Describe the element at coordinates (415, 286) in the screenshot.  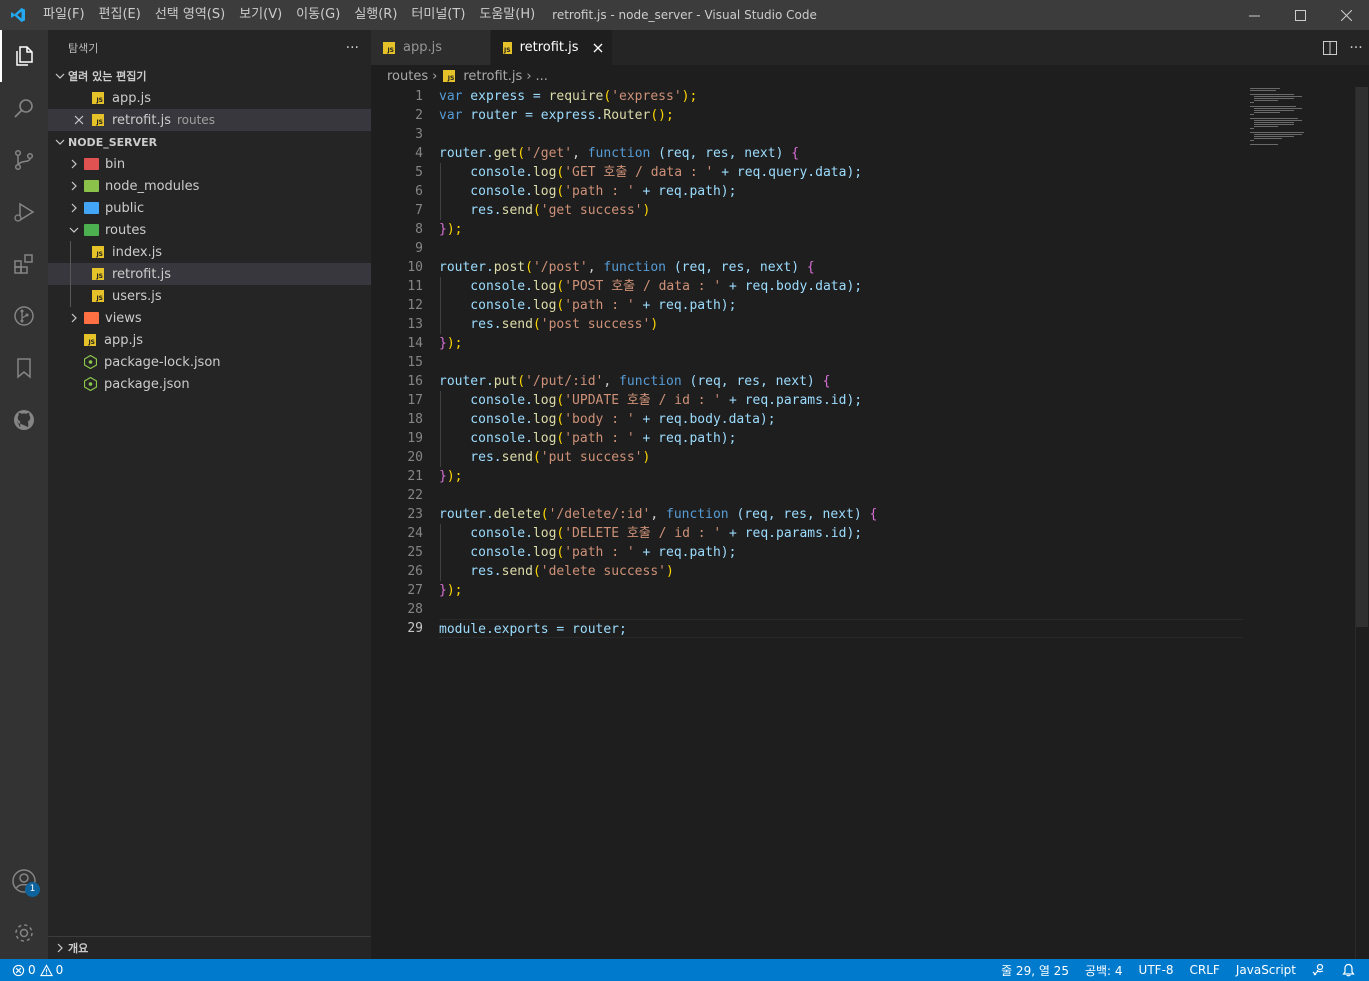
I see `line-number: 11` at that location.